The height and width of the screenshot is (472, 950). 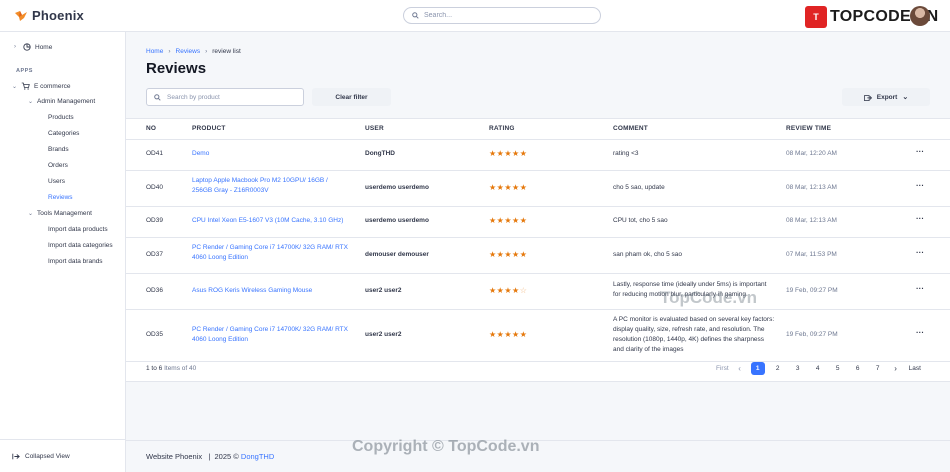 I want to click on page-6-button: 6, so click(x=858, y=368).